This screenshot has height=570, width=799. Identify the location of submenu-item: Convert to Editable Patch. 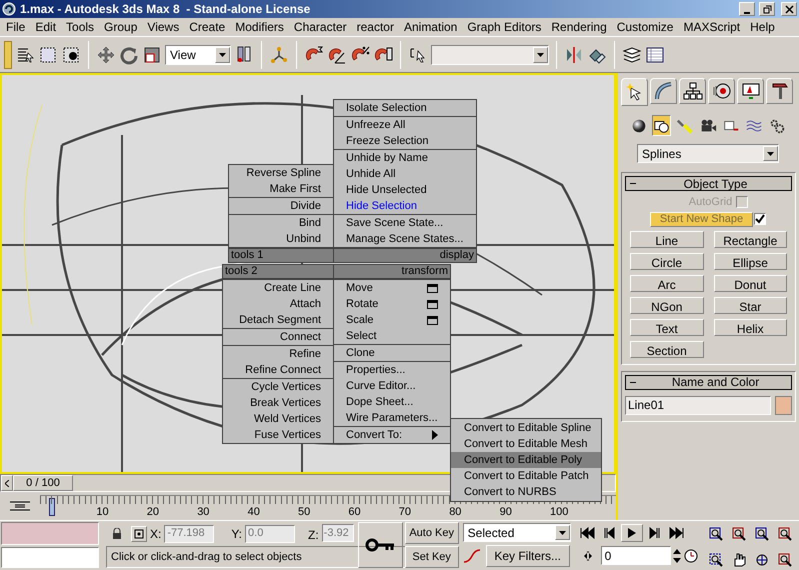
(526, 476).